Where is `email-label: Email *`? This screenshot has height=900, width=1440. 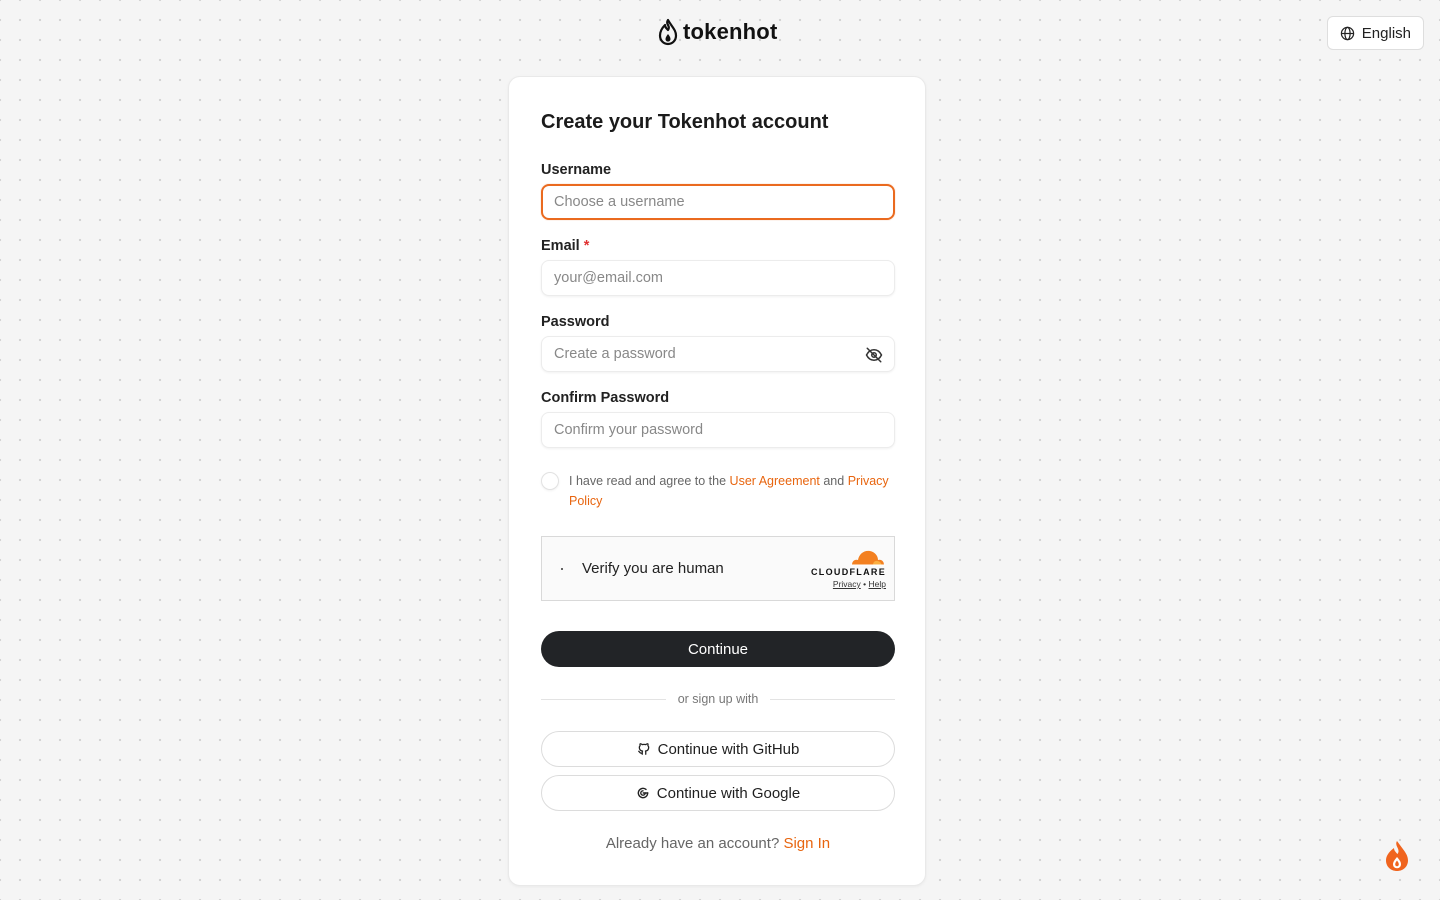 email-label: Email * is located at coordinates (565, 246).